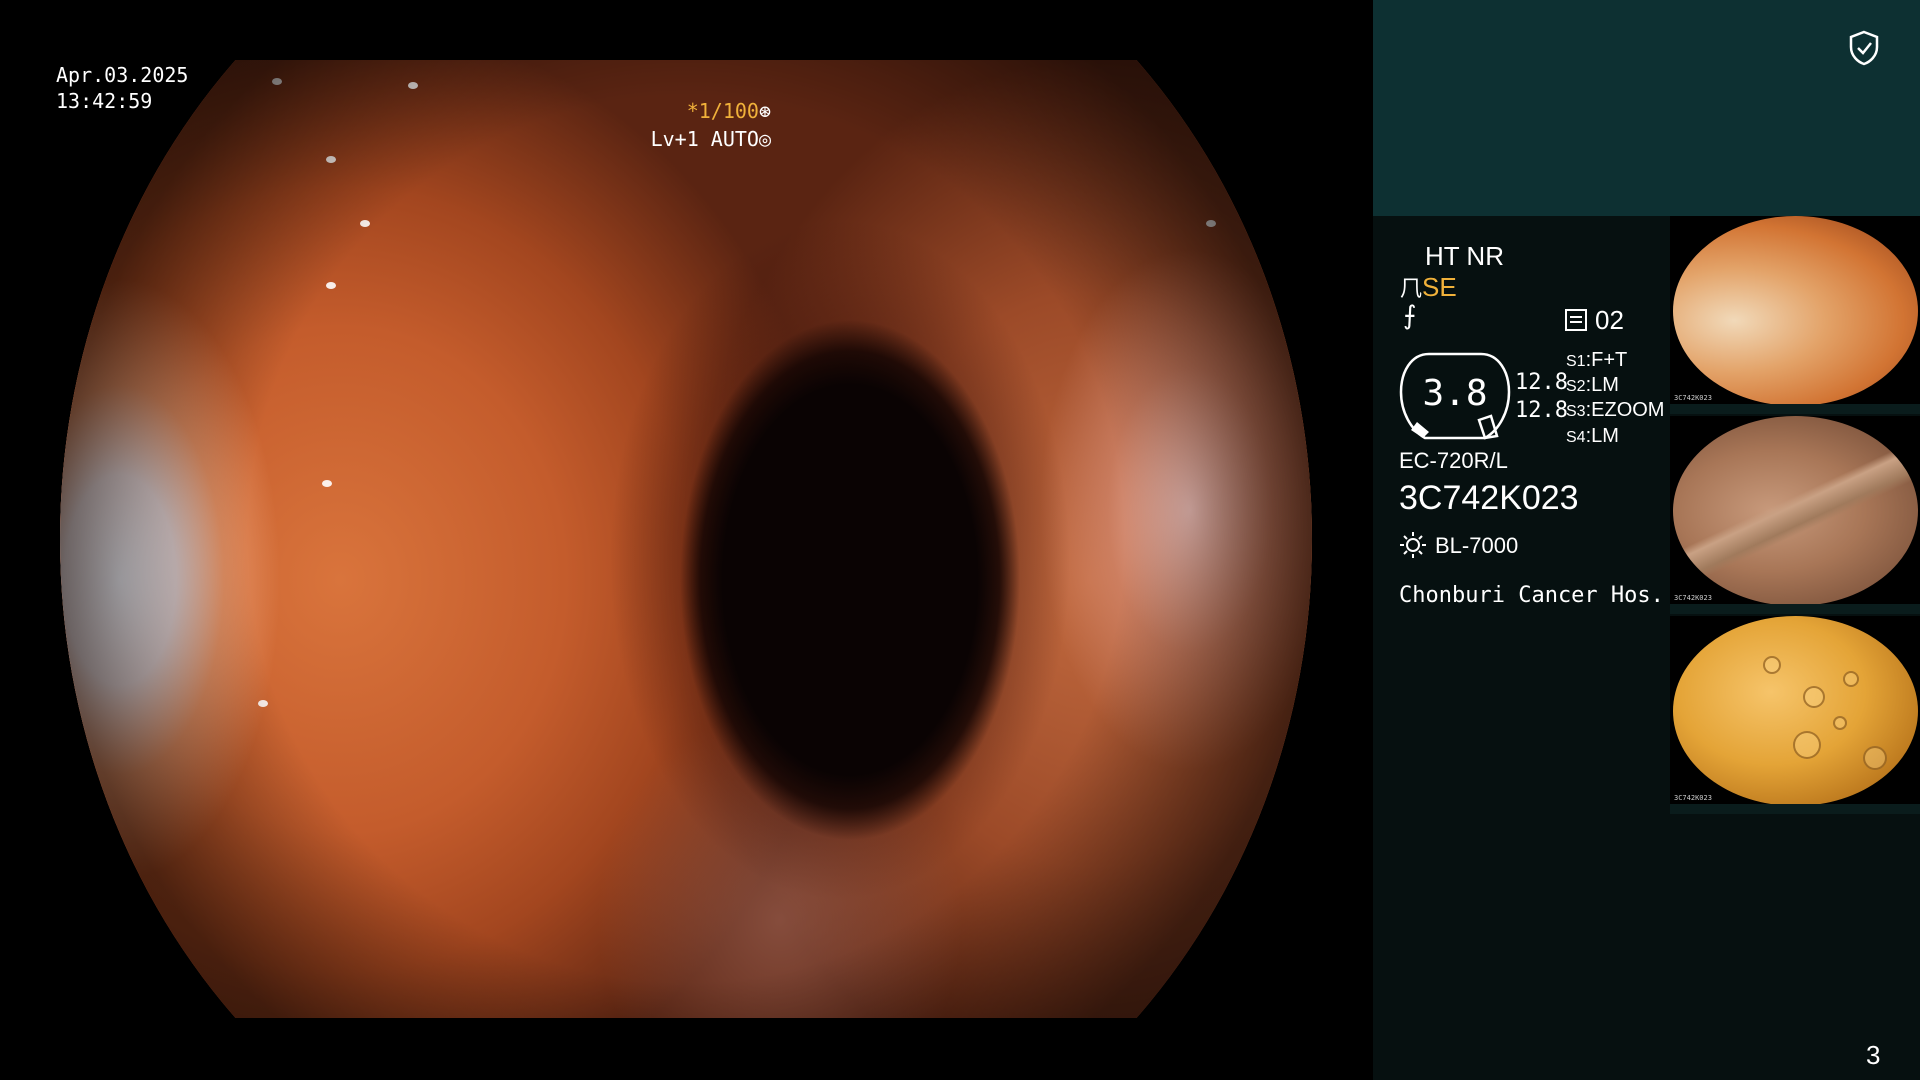  I want to click on gauge-sub-bottom: 12.8, so click(1541, 410).